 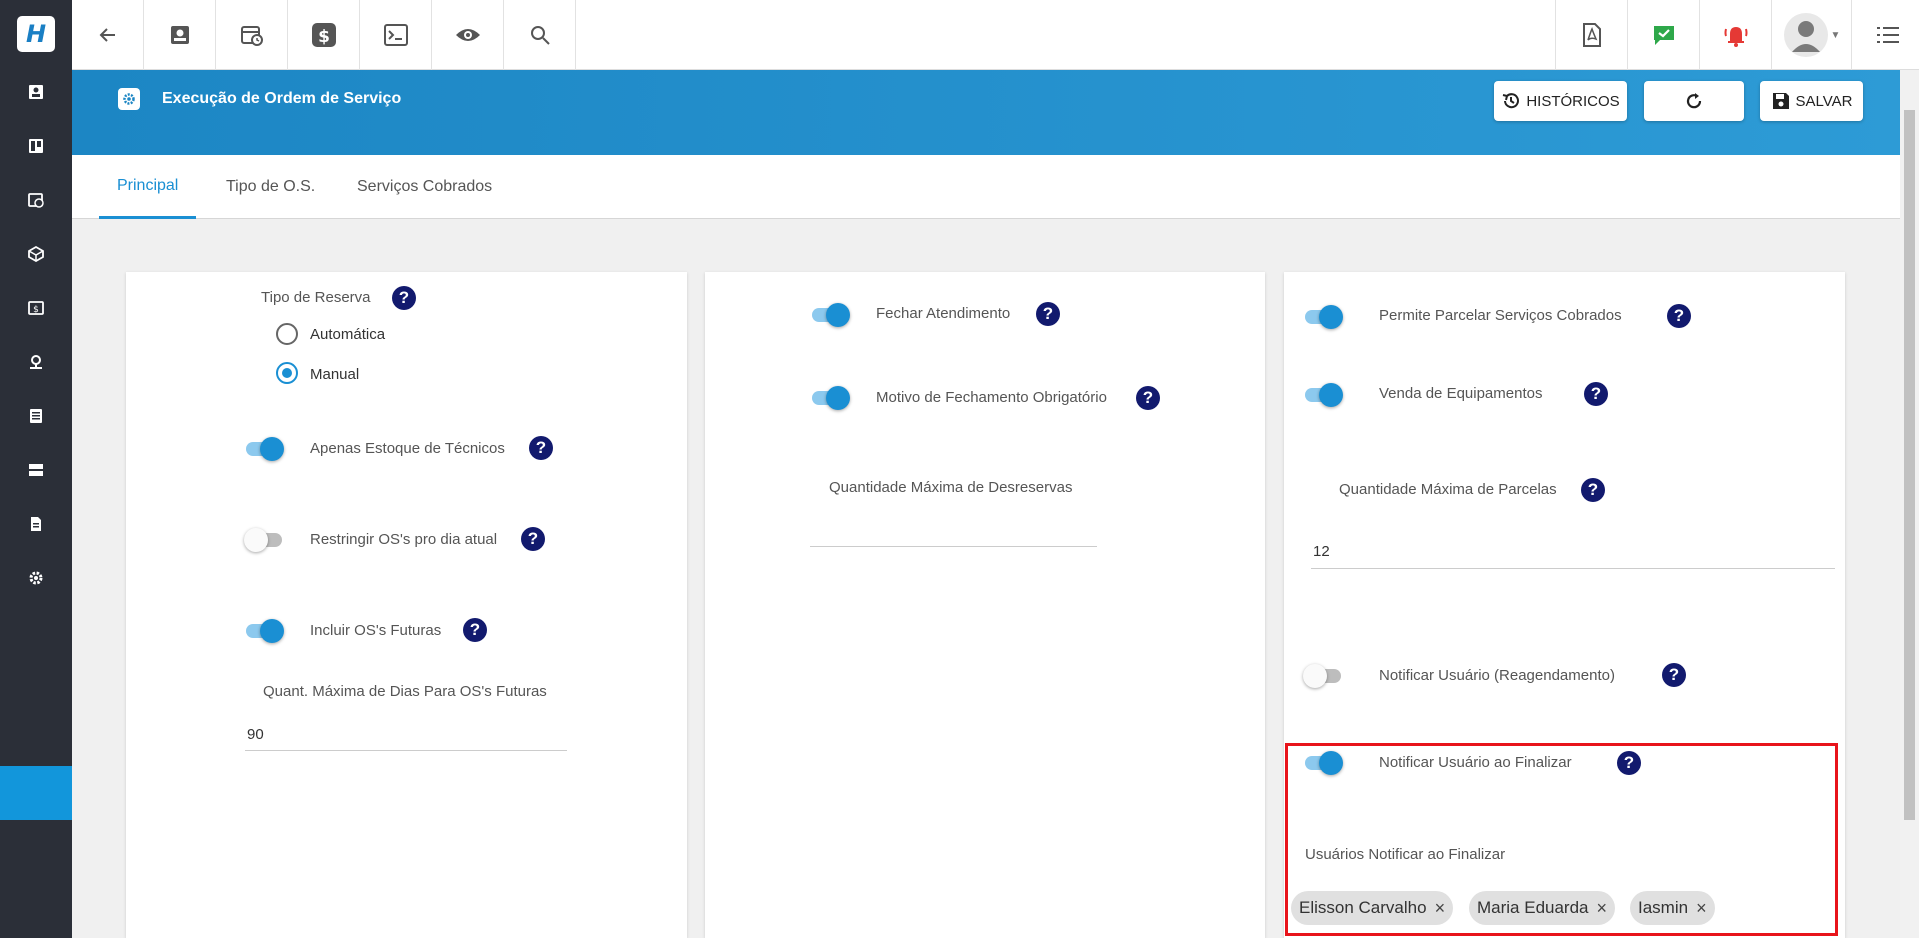 I want to click on radio-manual-label: Manual, so click(x=335, y=374).